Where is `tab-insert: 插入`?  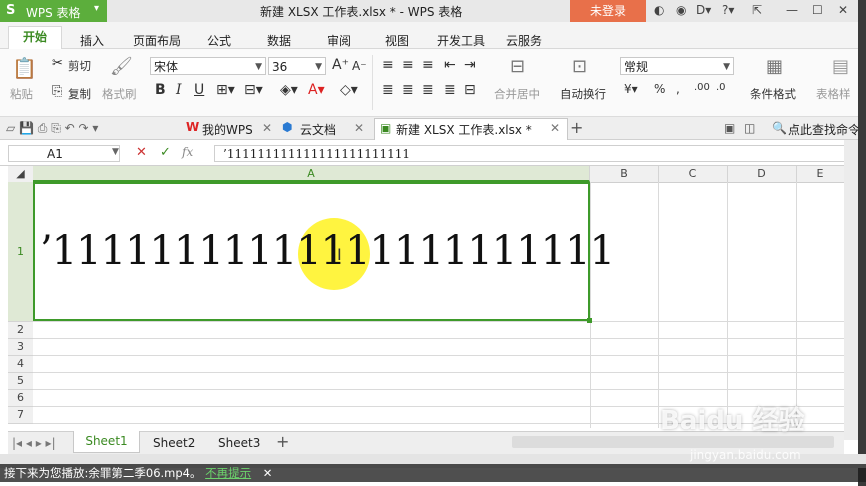 tab-insert: 插入 is located at coordinates (92, 40).